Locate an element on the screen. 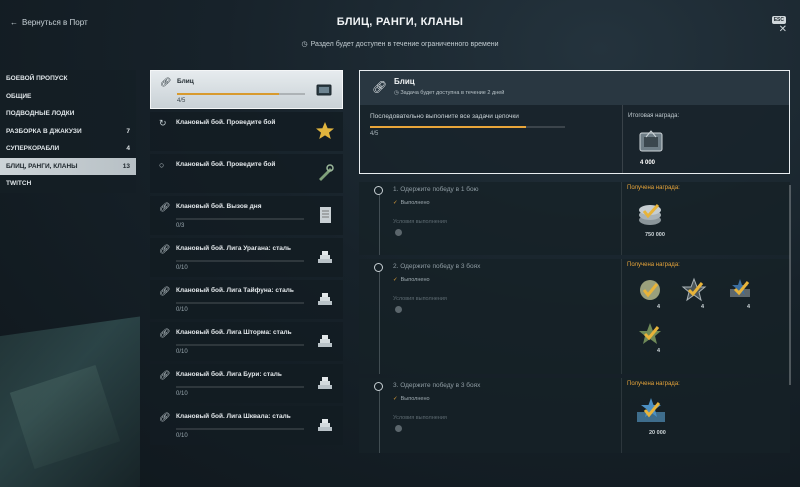  detail-subtitle-text: Задача будет доступна в течение 2 дней is located at coordinates (452, 93).